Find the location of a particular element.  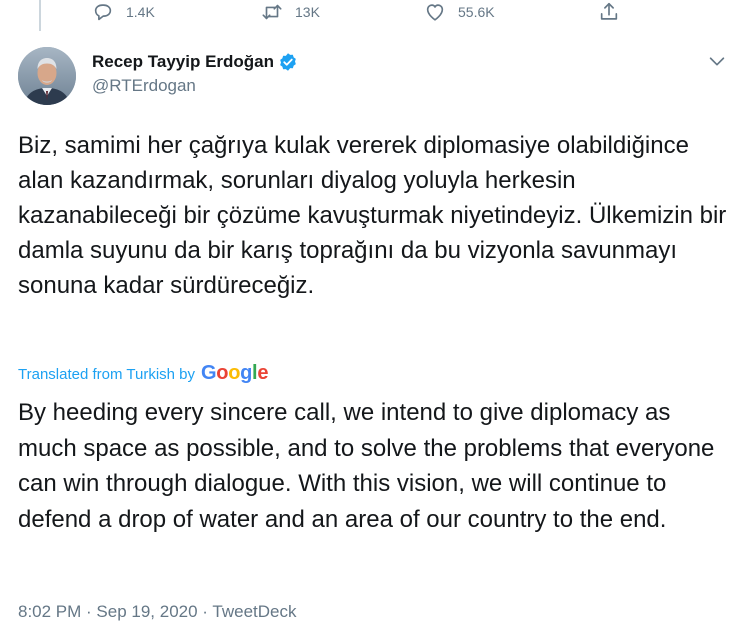

tweet-metadata: 8:02 PM · Sep 19, 2020 · TweetDeck is located at coordinates (157, 612).